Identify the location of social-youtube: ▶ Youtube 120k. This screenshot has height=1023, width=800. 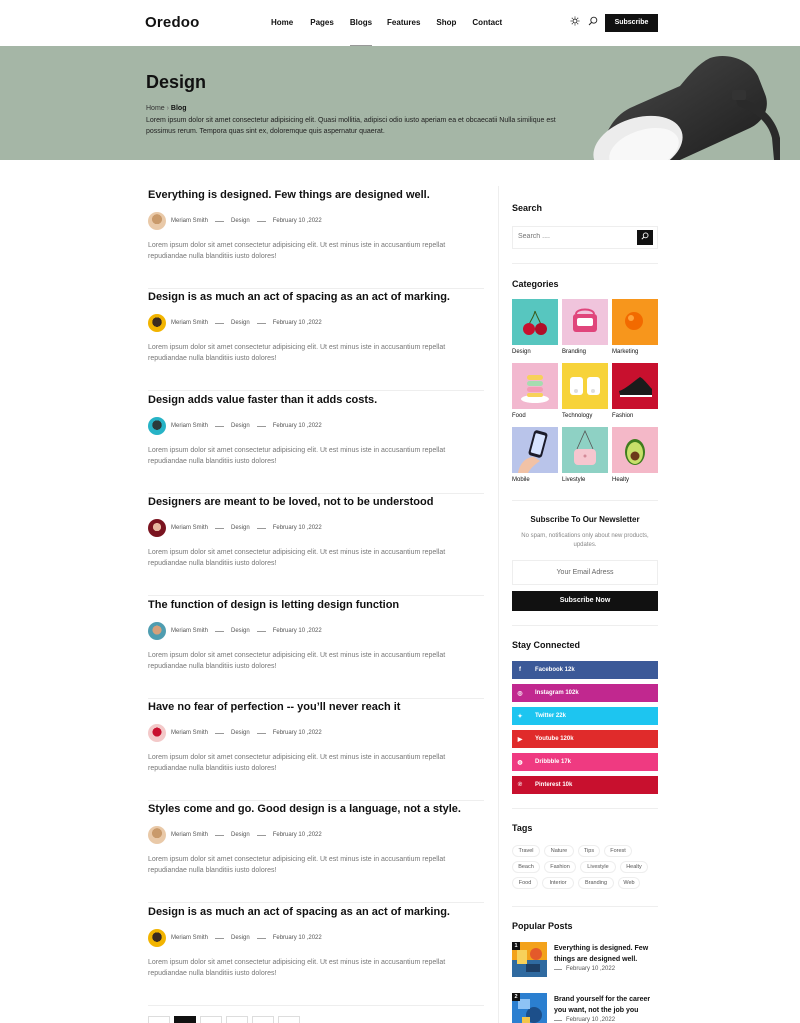
(585, 739).